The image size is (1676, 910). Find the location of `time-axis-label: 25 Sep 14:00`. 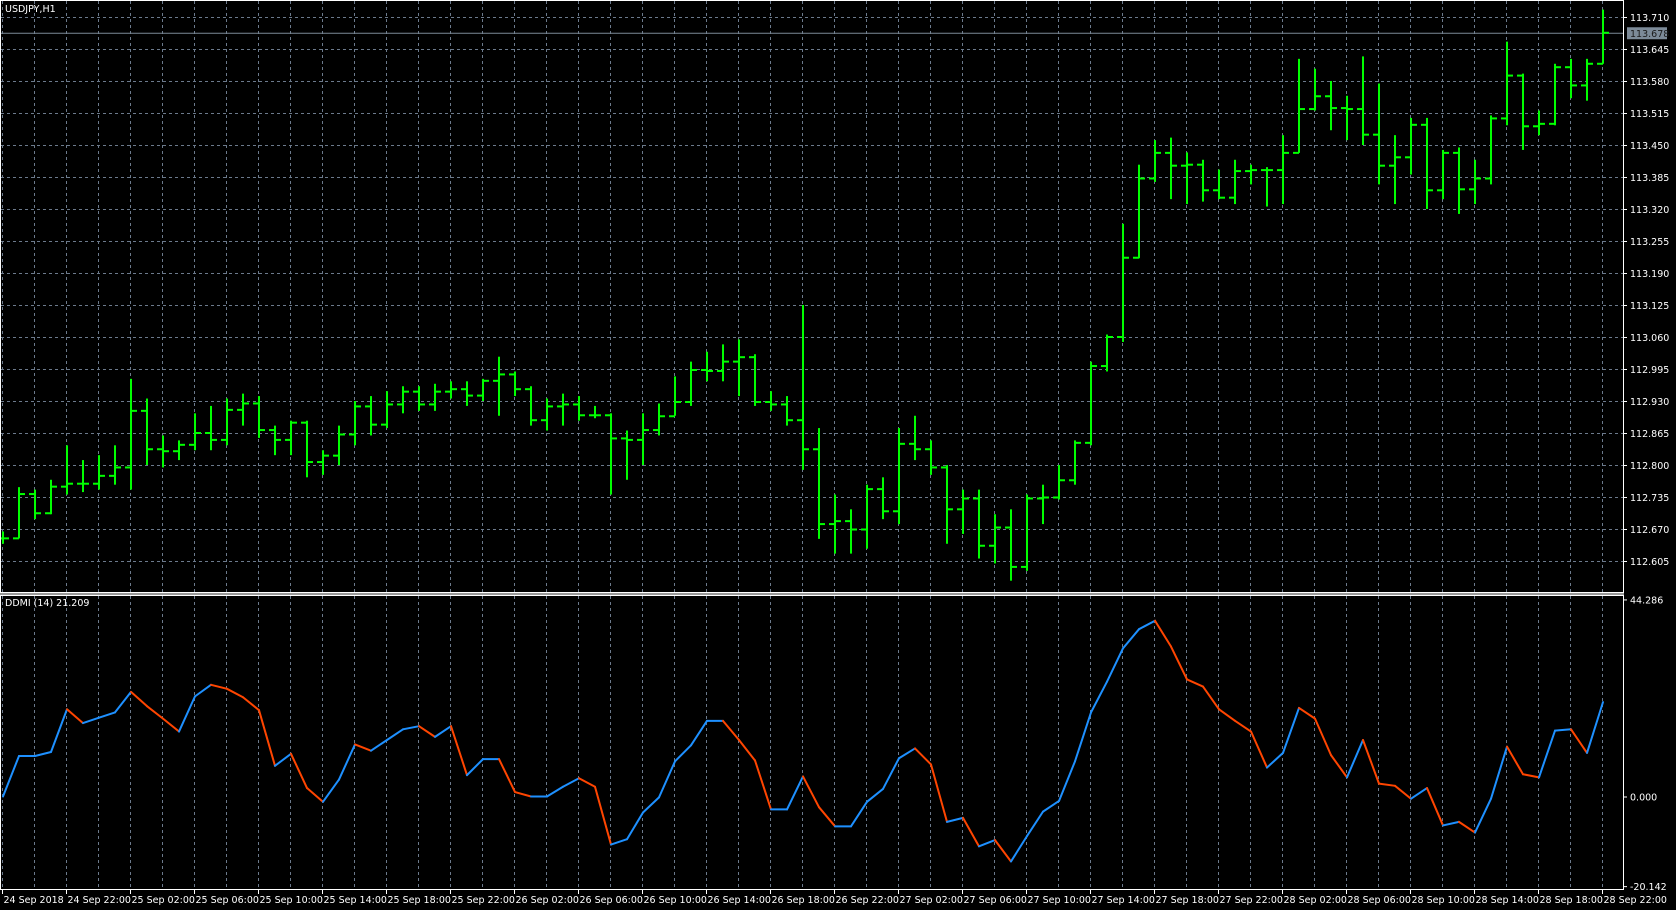

time-axis-label: 25 Sep 14:00 is located at coordinates (355, 900).